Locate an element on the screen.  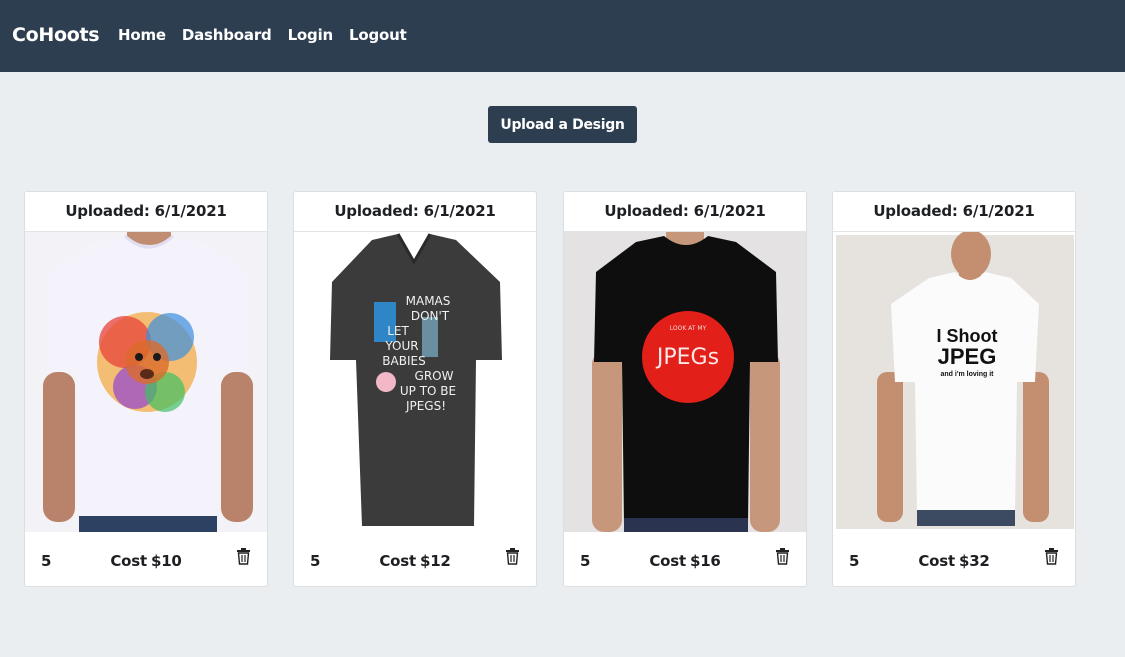
nav-link-home: Home is located at coordinates (142, 35).